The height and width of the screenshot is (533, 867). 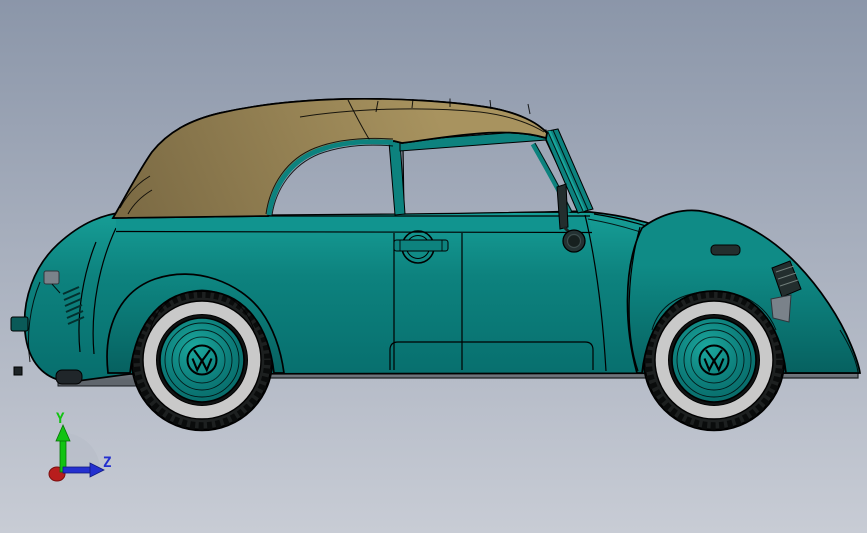 I want to click on tail-light, so click(x=19, y=324).